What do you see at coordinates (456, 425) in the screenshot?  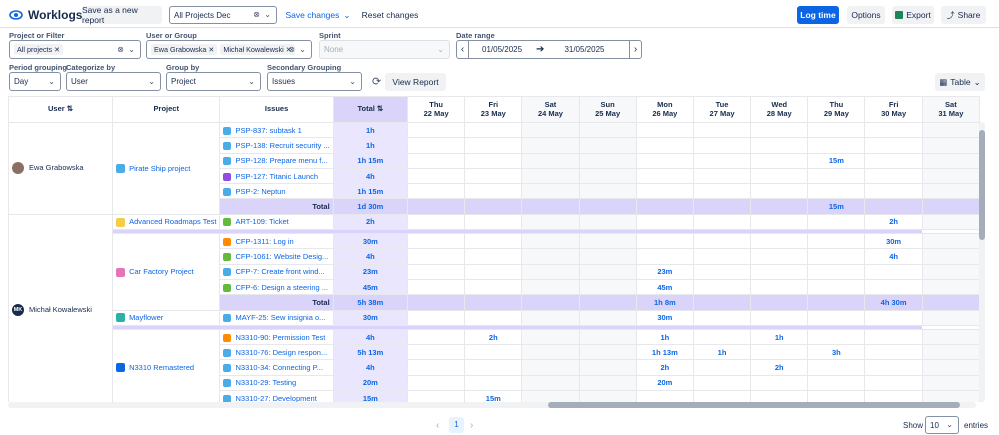 I see `current-page: 1` at bounding box center [456, 425].